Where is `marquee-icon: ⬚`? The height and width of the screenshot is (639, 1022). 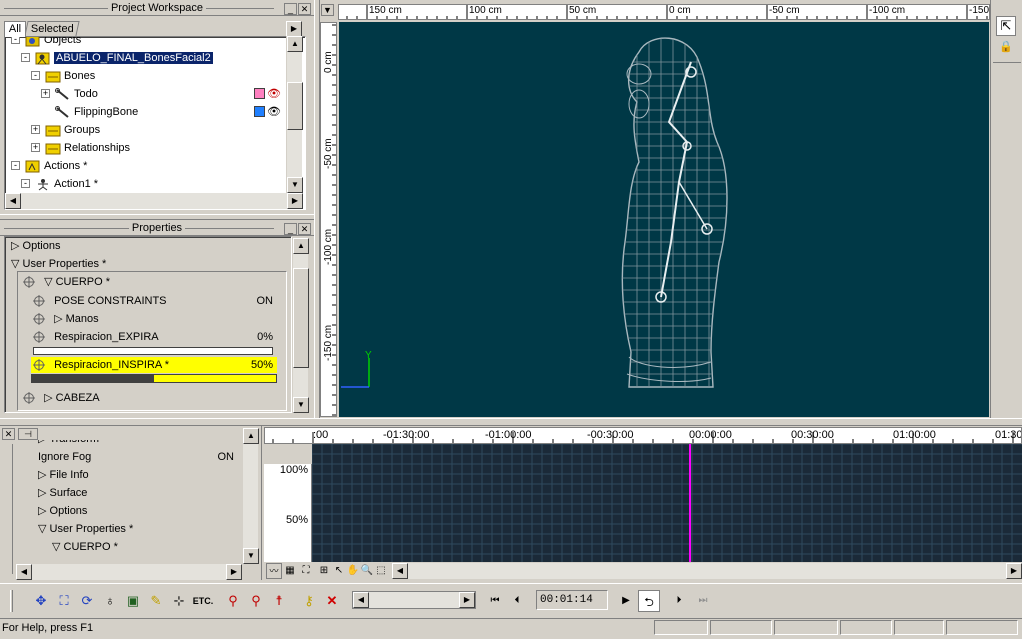 marquee-icon: ⬚ is located at coordinates (381, 571).